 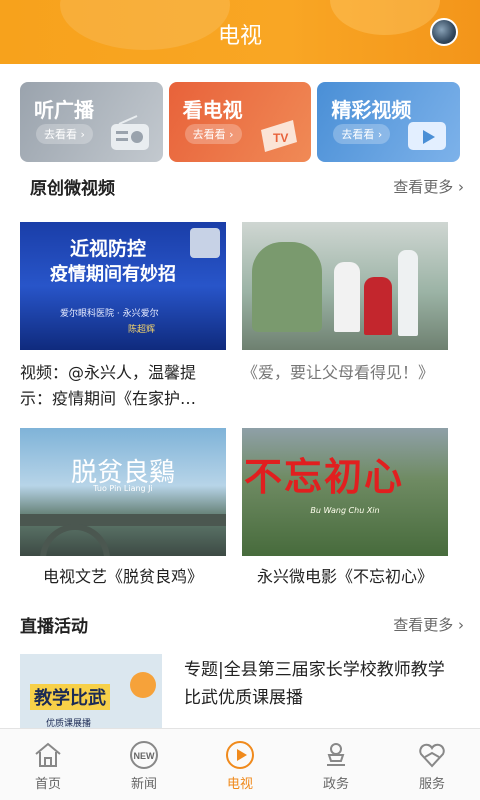 I want to click on card-label: 看电视, so click(x=212, y=110).